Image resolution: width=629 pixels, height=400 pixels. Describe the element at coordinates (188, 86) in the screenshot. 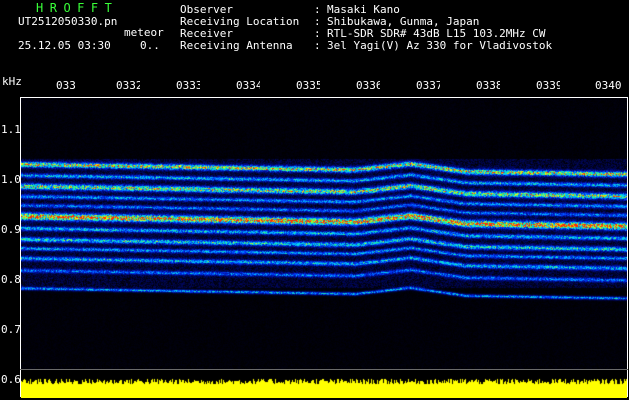

I see `time-tick: 0333` at that location.